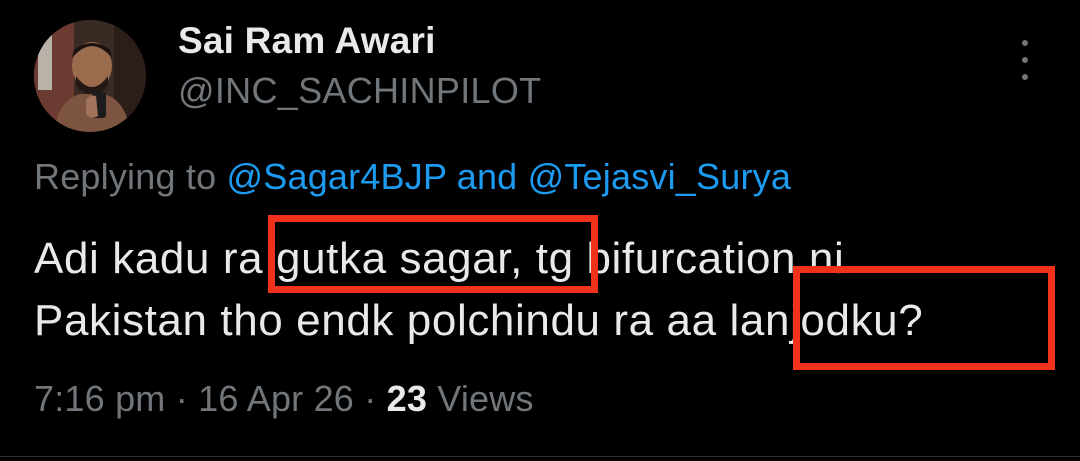  I want to click on profile-photo, so click(90, 76).